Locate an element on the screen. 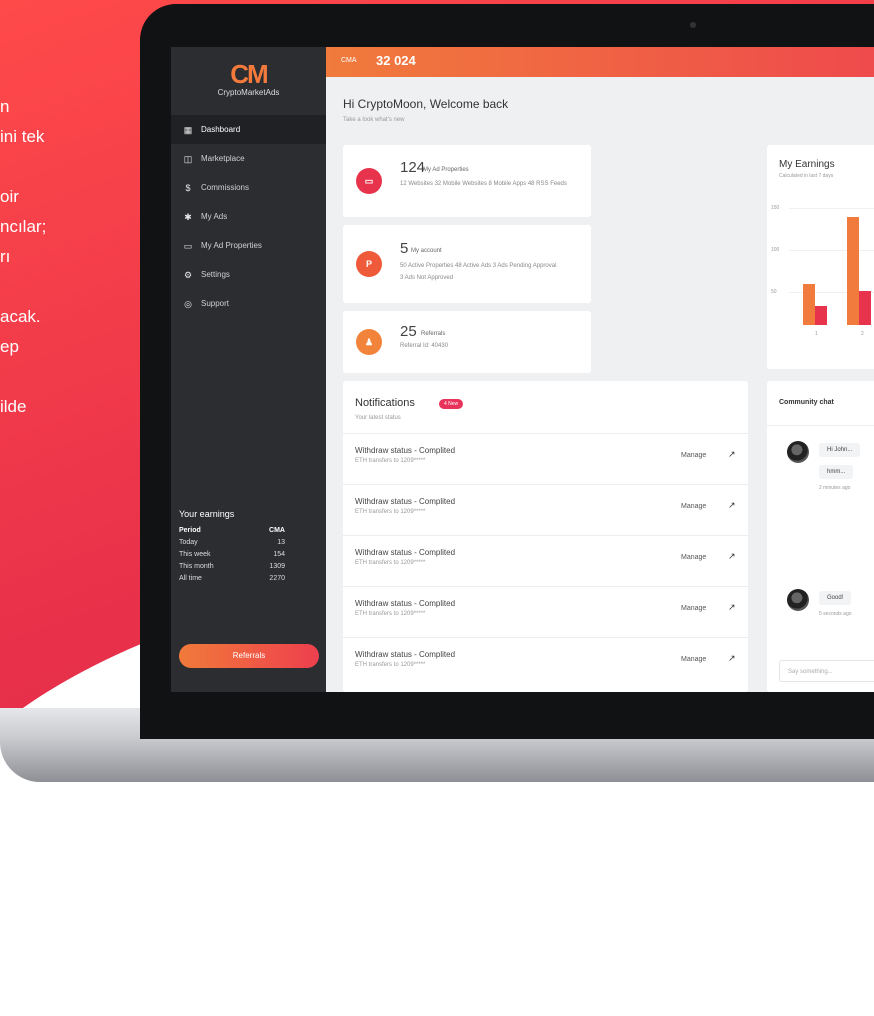 The image size is (874, 1016). sidebar-item-marketplace: ◫ Marketplace is located at coordinates (248, 158).